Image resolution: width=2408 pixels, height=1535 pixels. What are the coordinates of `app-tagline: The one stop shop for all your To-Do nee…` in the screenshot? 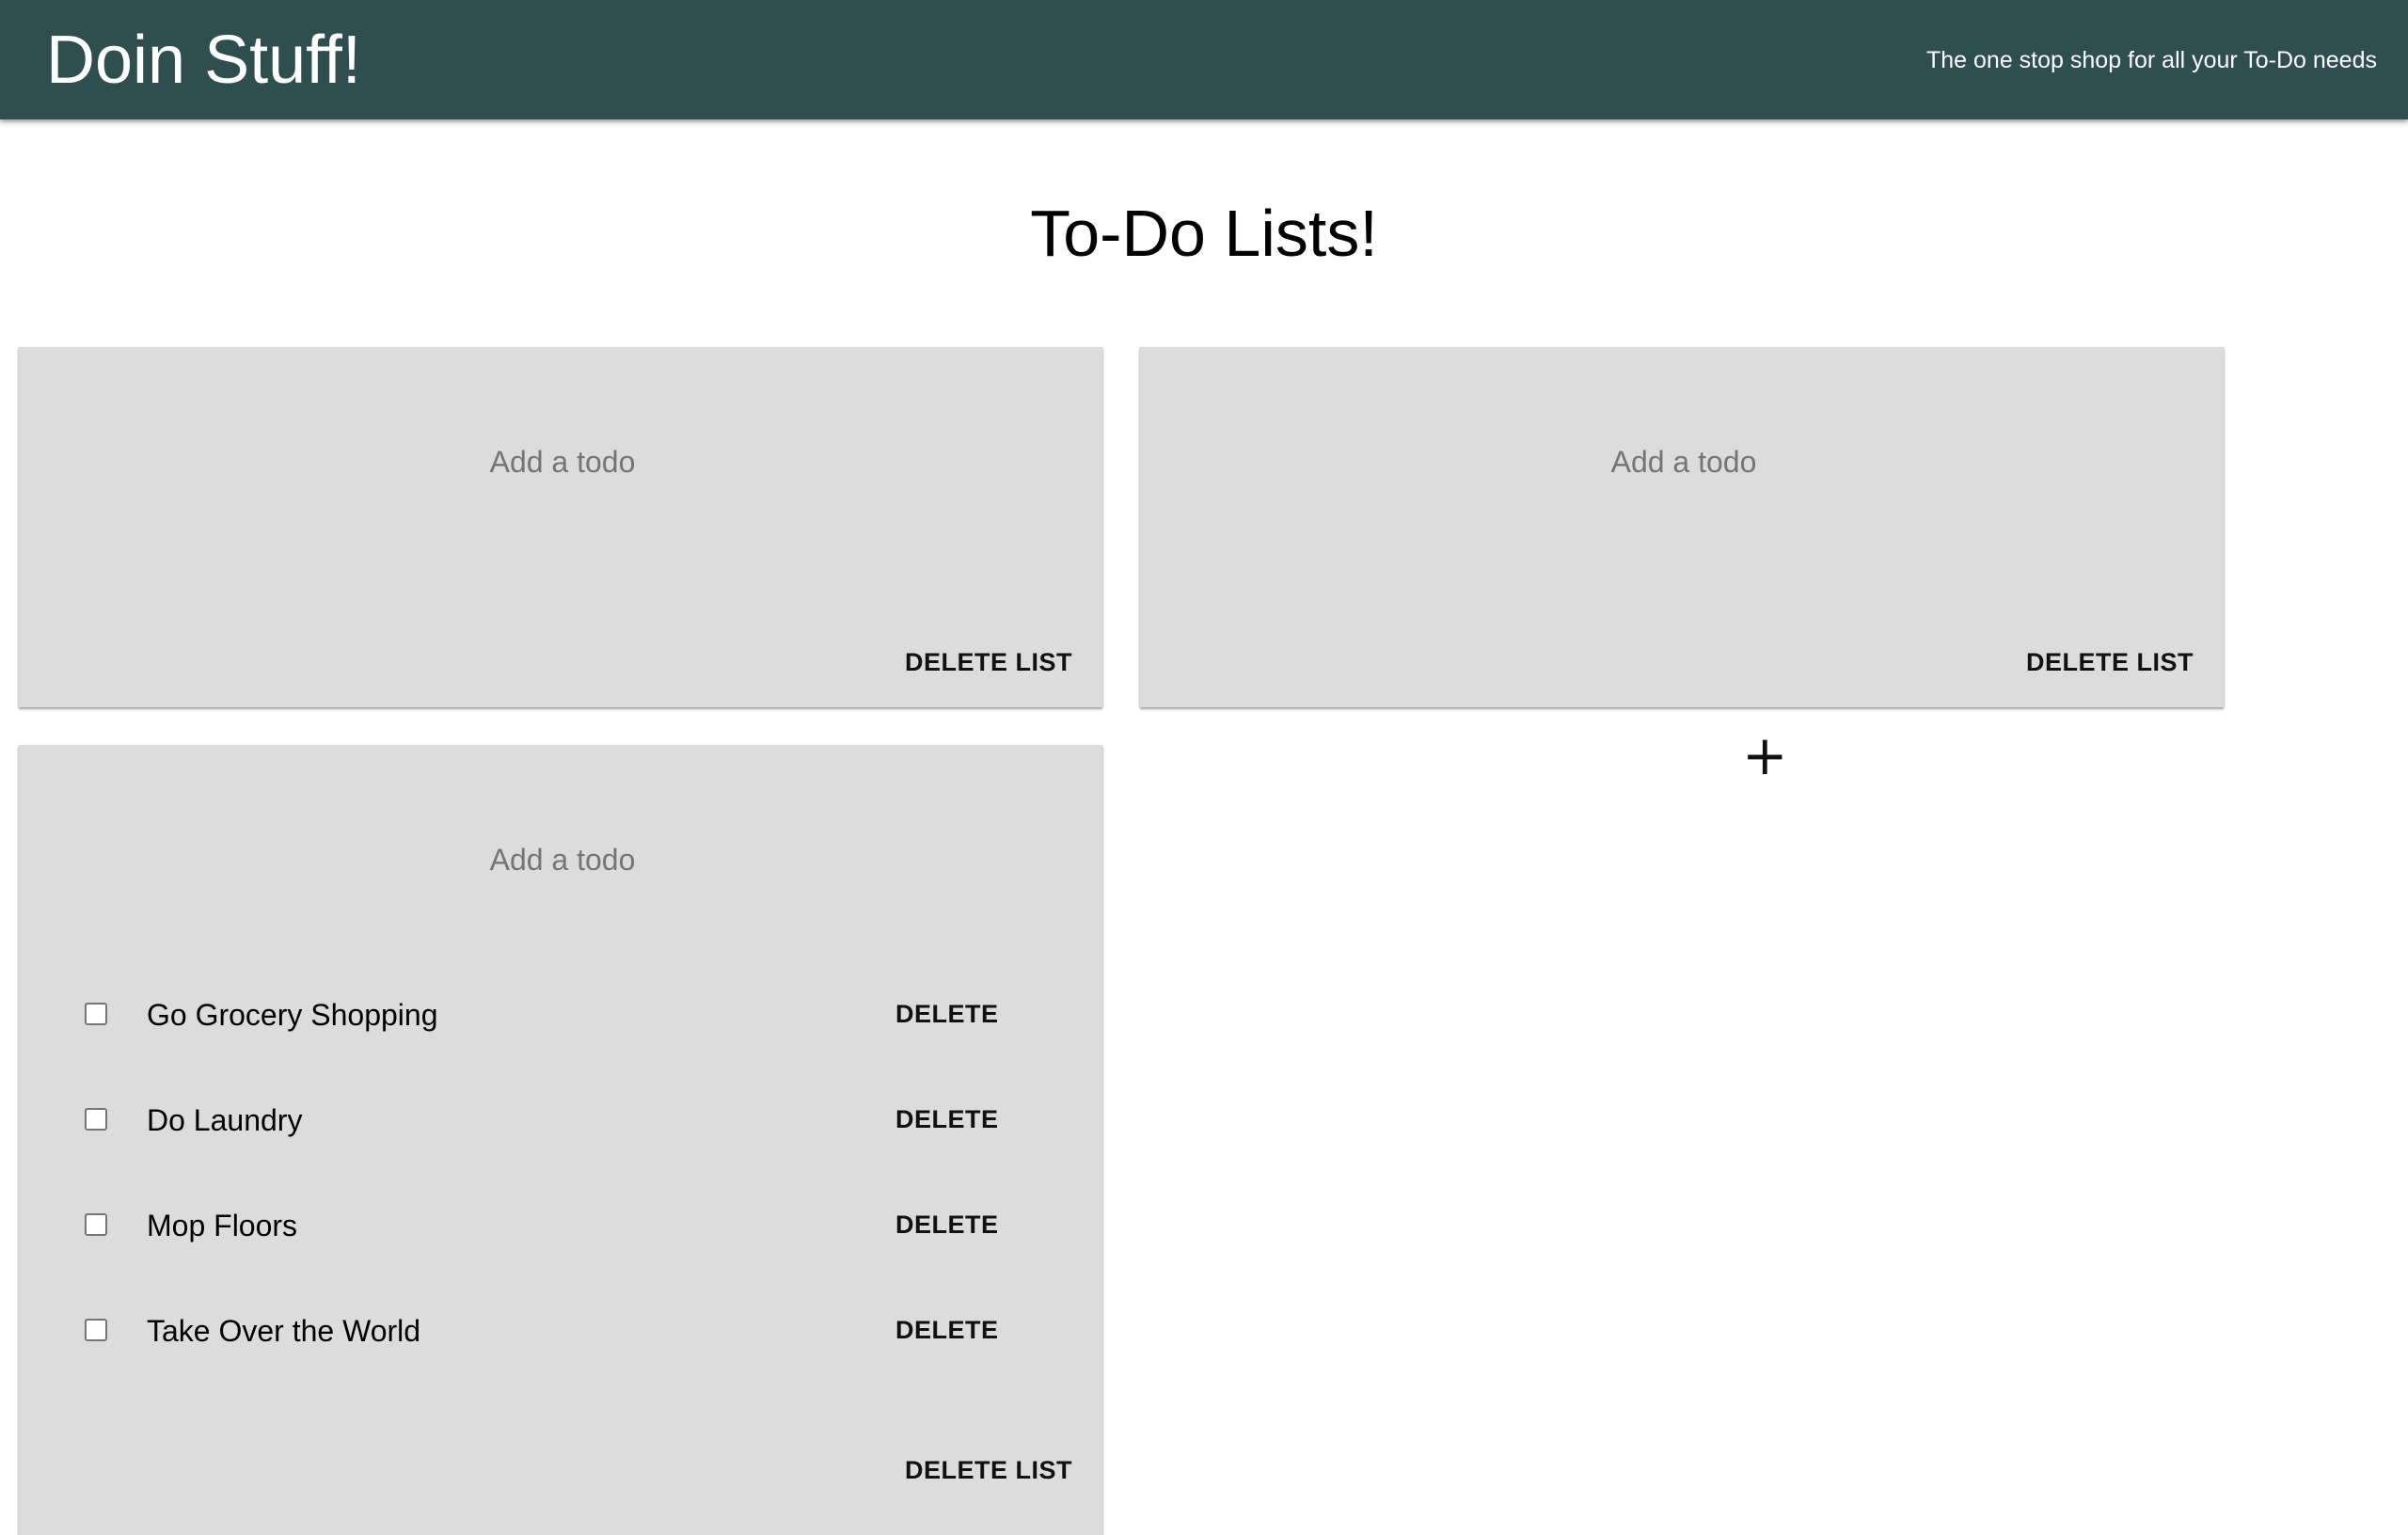 It's located at (2152, 60).